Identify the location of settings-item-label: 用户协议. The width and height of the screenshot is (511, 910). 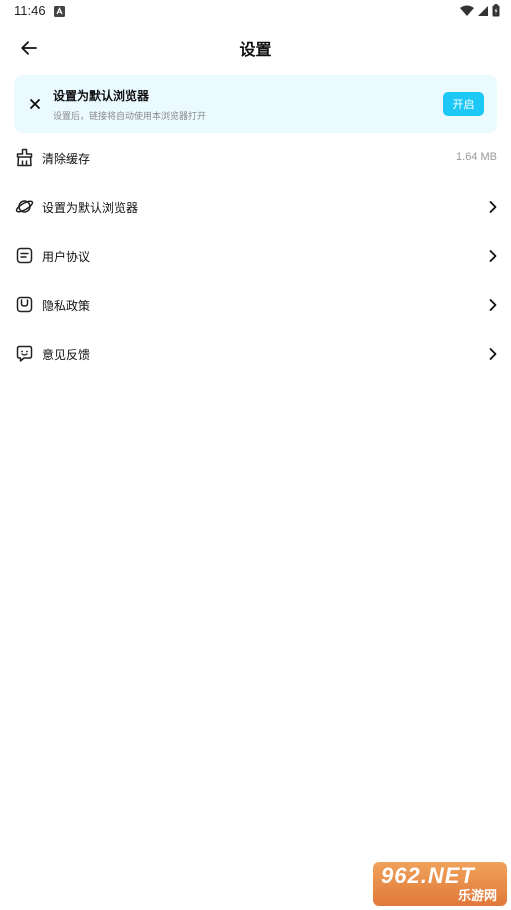
(66, 257).